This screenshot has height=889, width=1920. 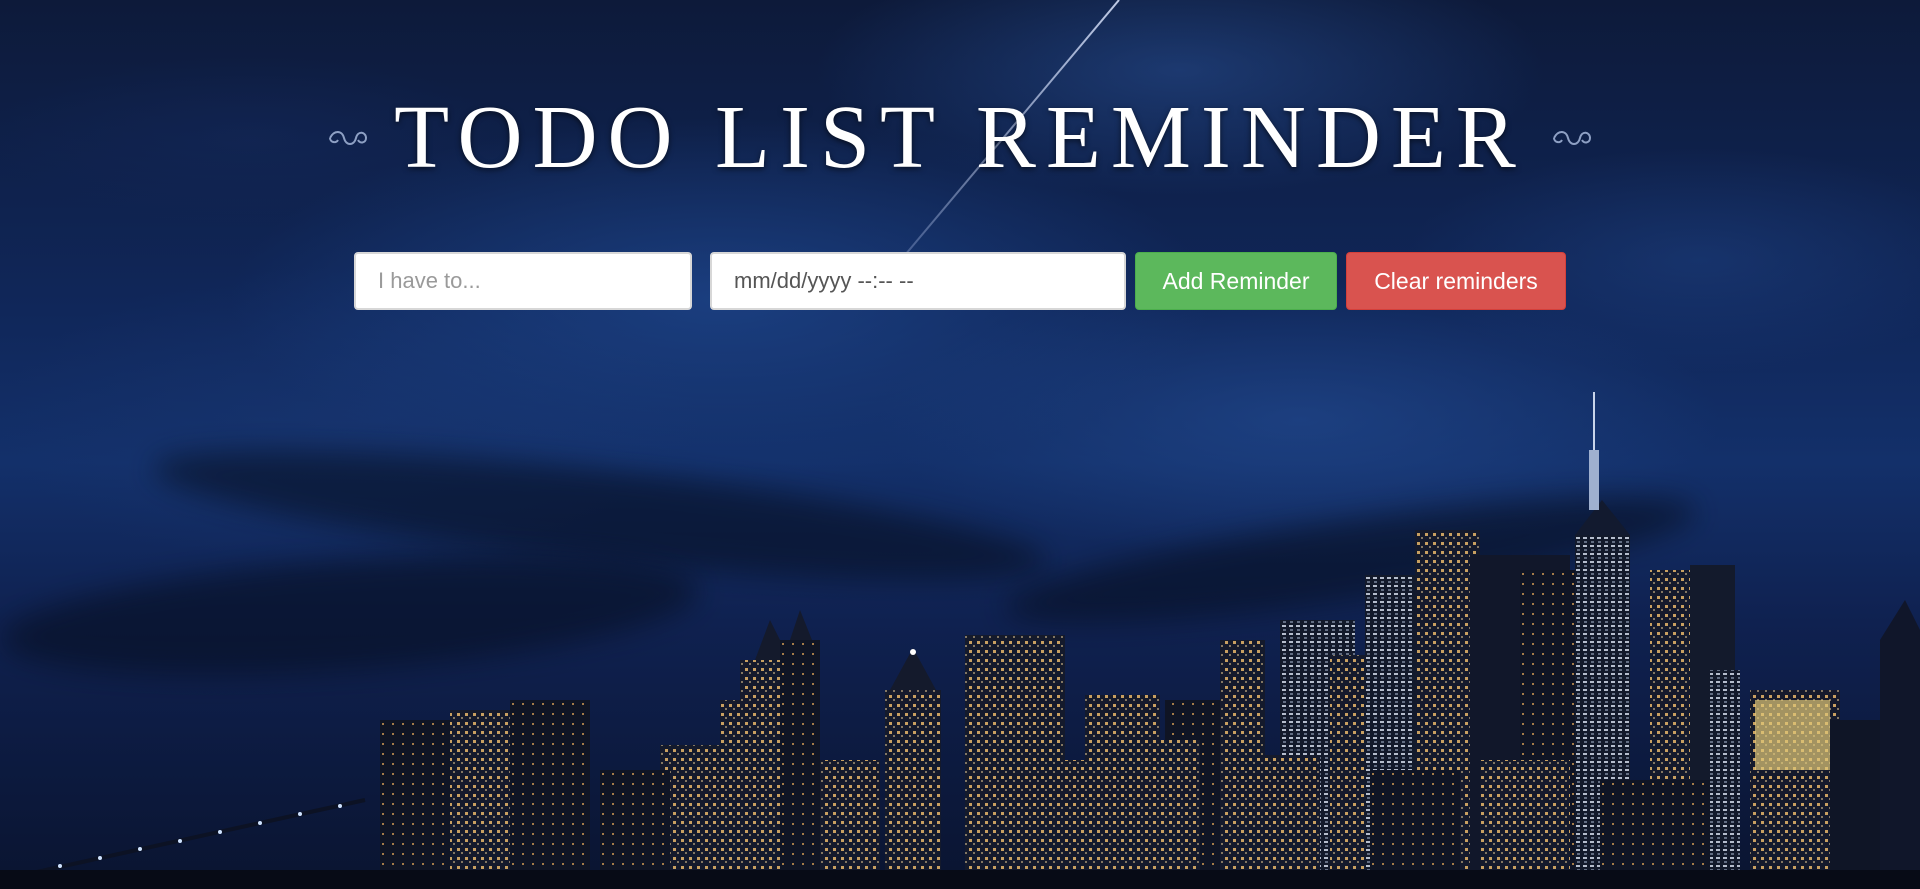 What do you see at coordinates (348, 137) in the screenshot?
I see `left-flourish-icon` at bounding box center [348, 137].